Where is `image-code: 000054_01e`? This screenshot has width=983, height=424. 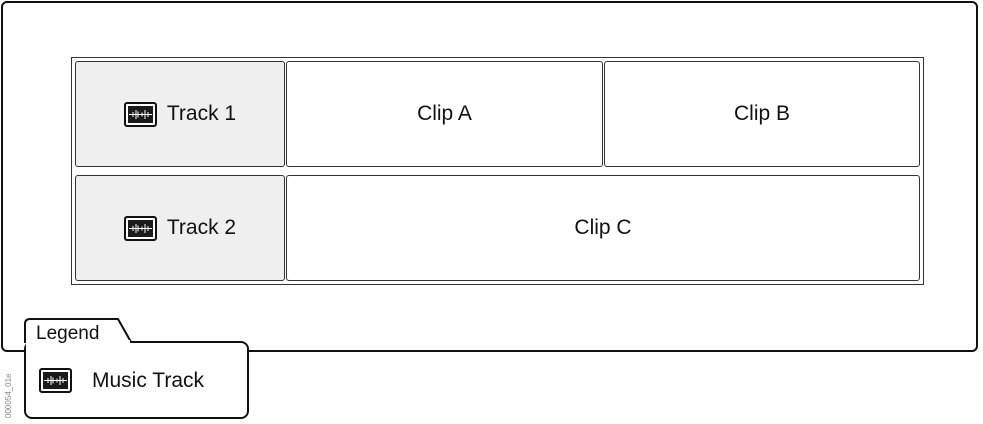
image-code: 000054_01e is located at coordinates (8, 396).